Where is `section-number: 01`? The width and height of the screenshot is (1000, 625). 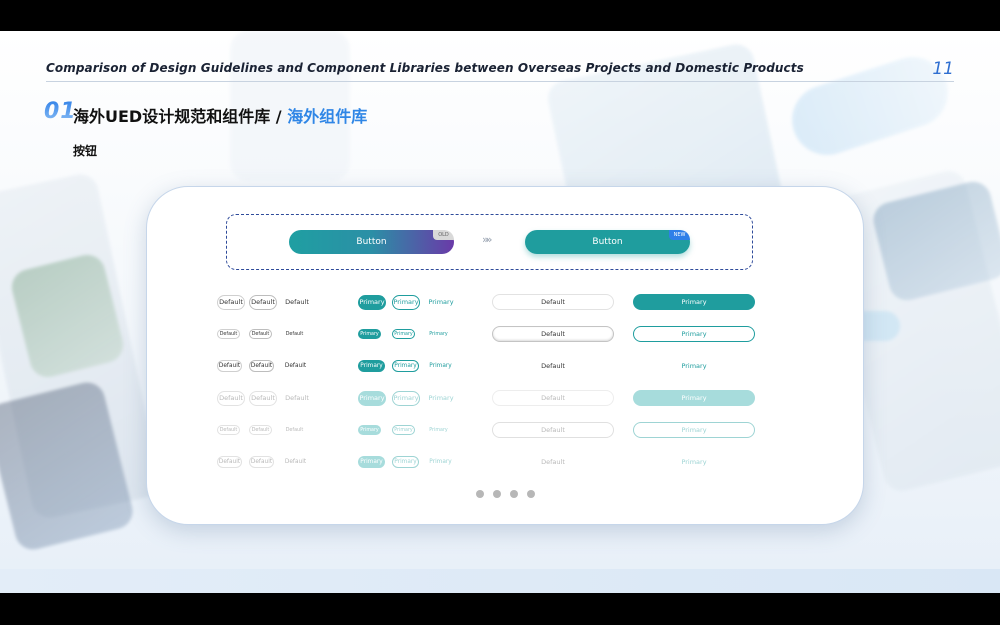
section-number: 01 is located at coordinates (60, 111).